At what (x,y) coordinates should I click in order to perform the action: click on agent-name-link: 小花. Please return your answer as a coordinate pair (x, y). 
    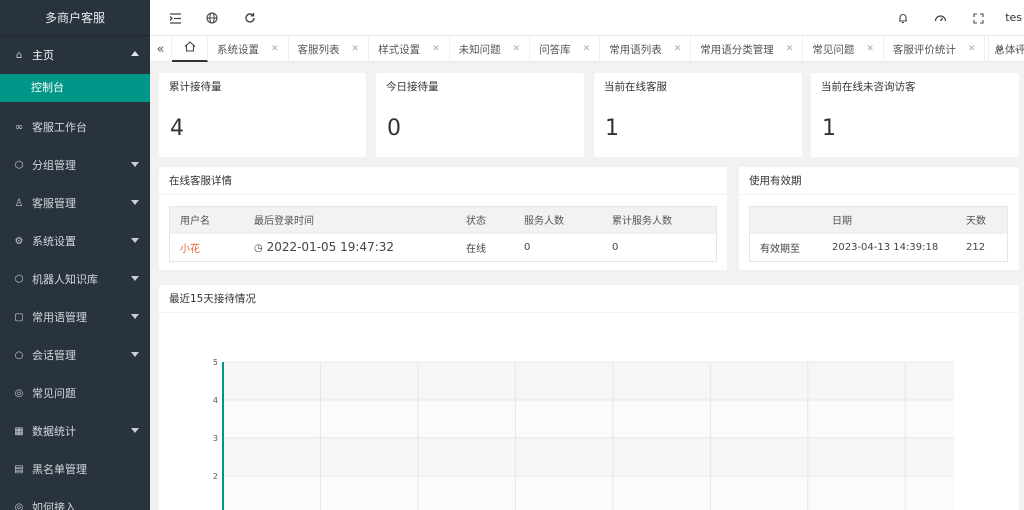
    Looking at the image, I should click on (207, 246).